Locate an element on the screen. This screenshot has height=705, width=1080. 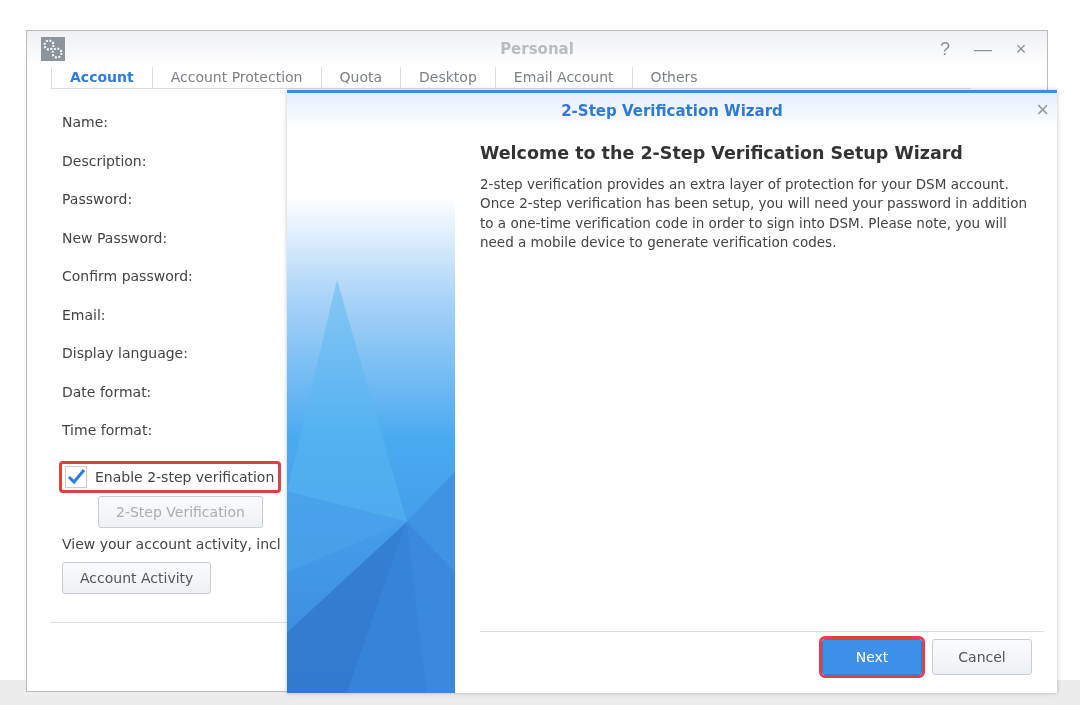
activity-text: View your account activity, incl is located at coordinates (171, 544).